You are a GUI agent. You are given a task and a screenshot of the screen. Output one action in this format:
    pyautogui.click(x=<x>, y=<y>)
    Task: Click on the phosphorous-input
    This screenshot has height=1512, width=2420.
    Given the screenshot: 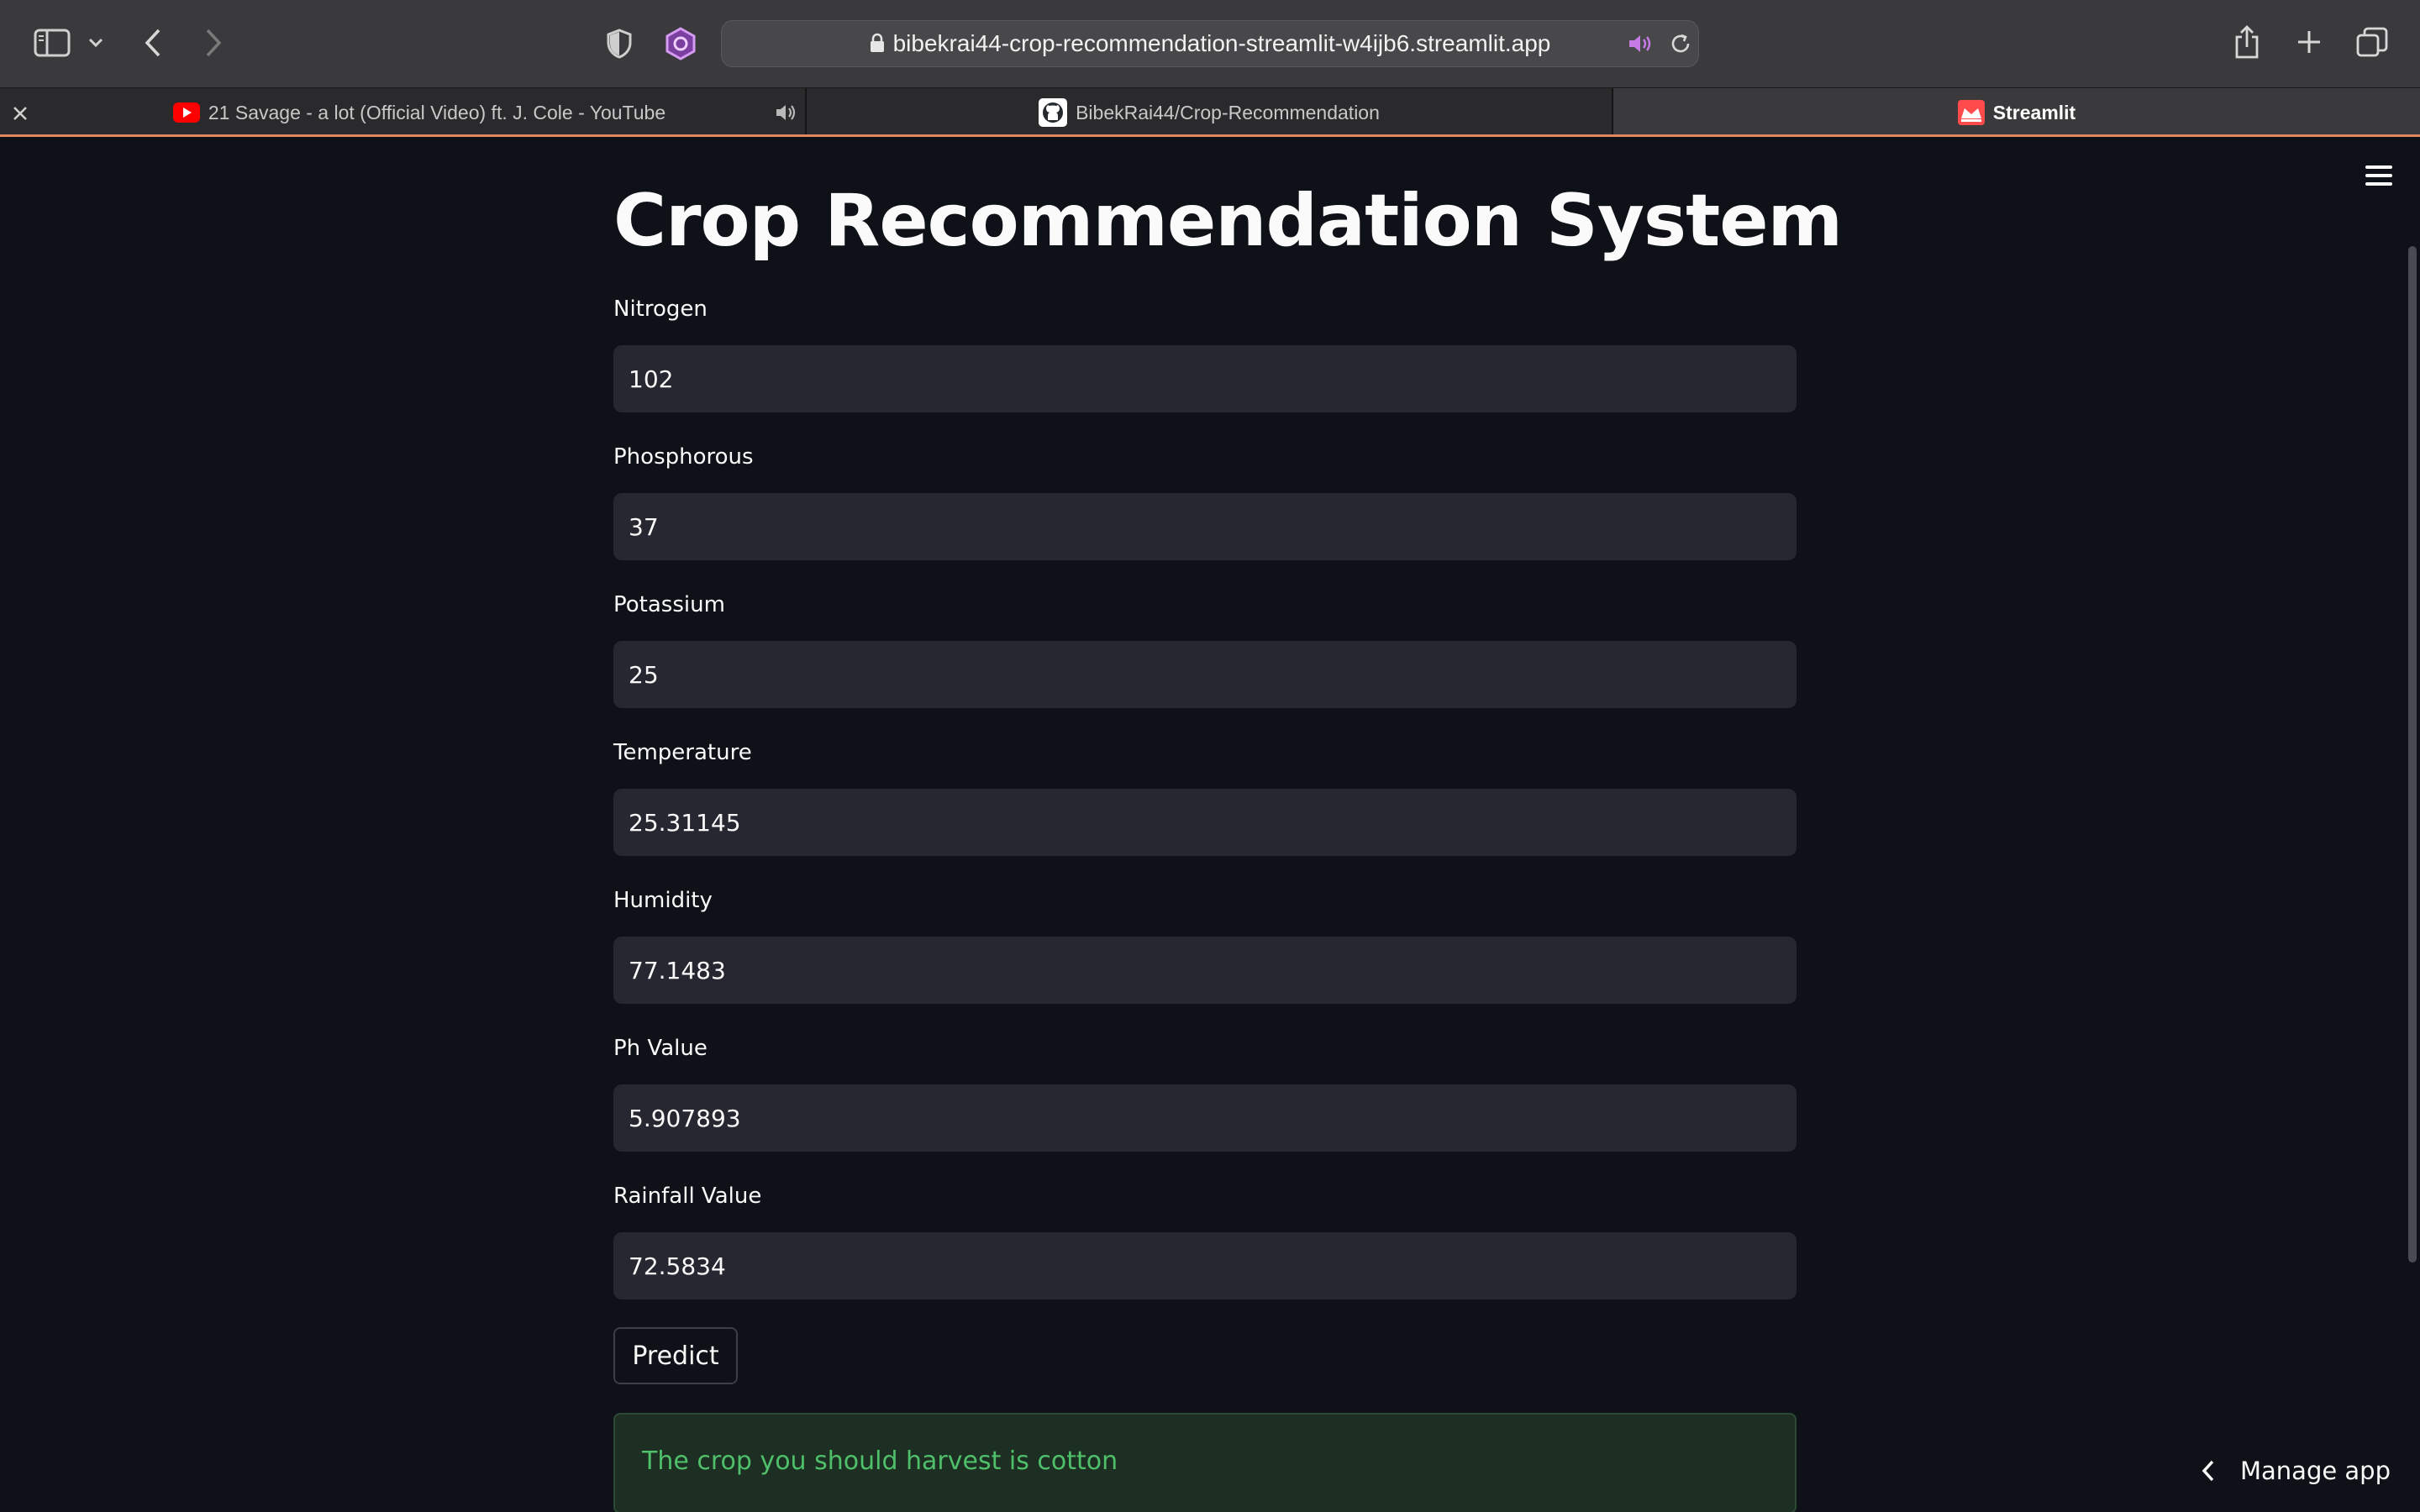 What is the action you would take?
    pyautogui.click(x=1205, y=526)
    